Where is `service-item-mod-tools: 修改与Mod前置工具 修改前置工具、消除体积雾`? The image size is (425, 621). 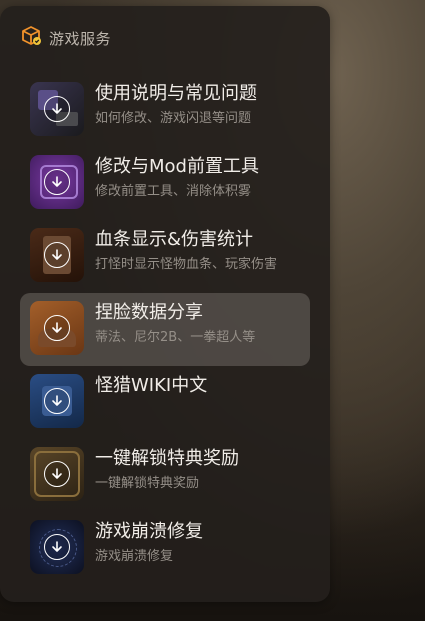
service-item-mod-tools: 修改与Mod前置工具 修改前置工具、消除体积雾 is located at coordinates (165, 183).